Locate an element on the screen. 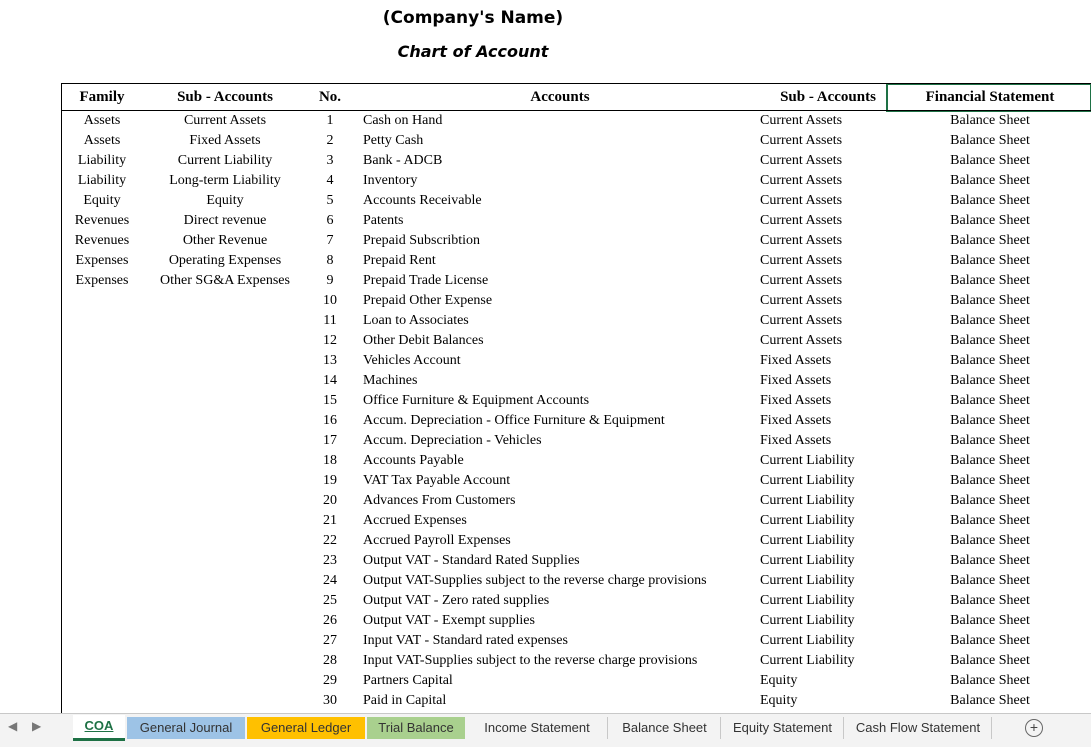  account-number-cell: 23 is located at coordinates (330, 561).